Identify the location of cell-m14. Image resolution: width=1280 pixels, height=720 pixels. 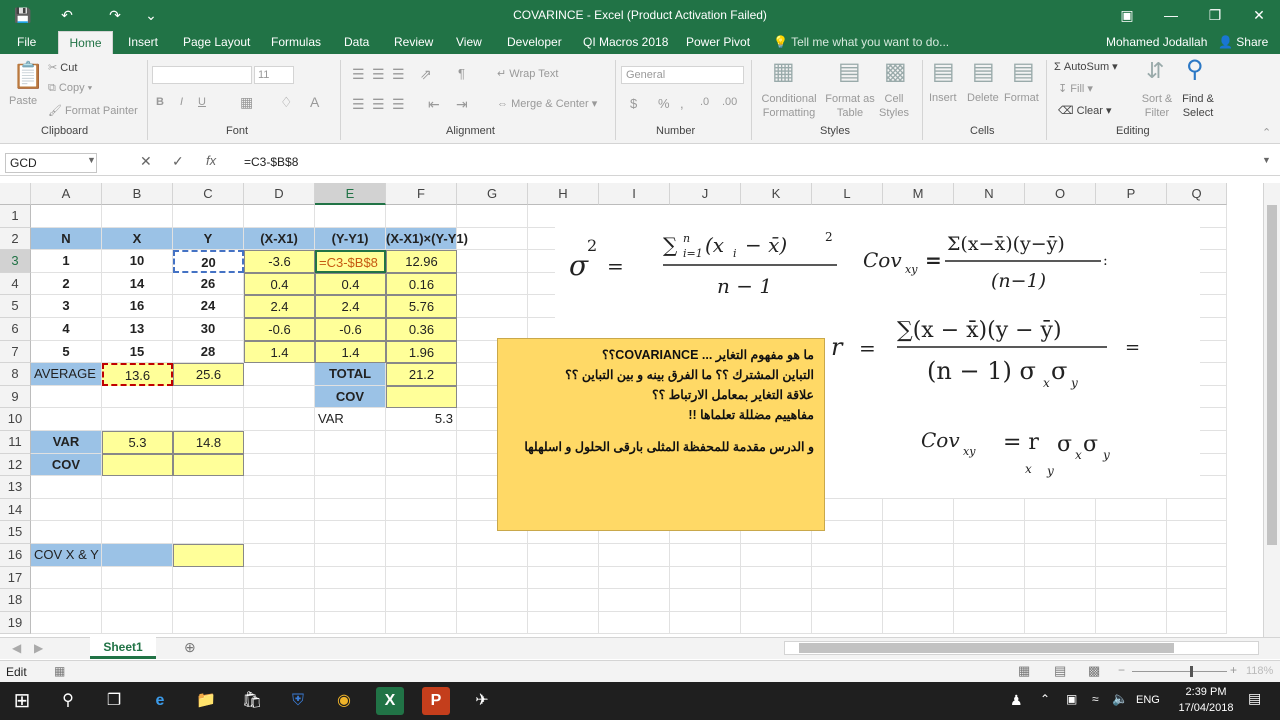
(918, 510).